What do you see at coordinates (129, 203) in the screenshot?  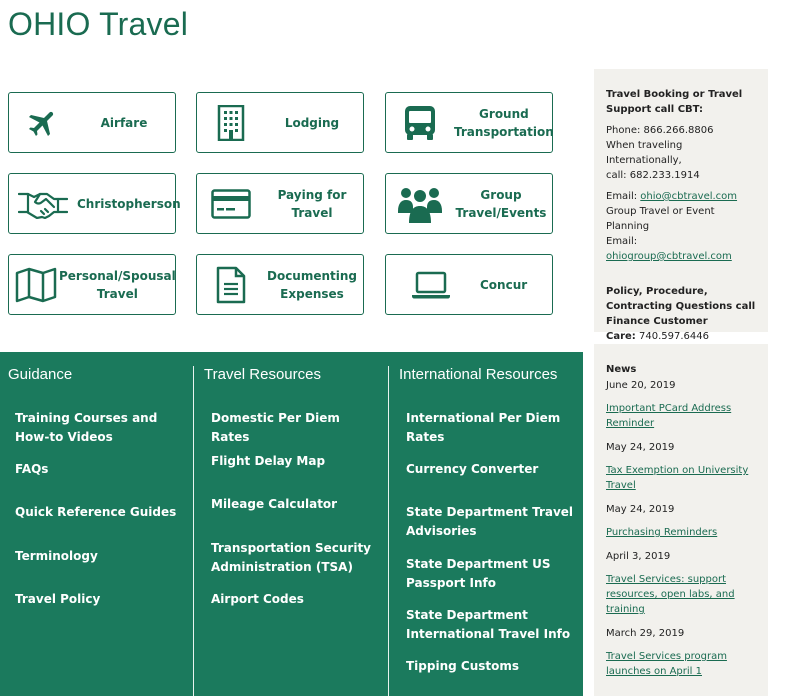 I see `tile-label: Christopherson` at bounding box center [129, 203].